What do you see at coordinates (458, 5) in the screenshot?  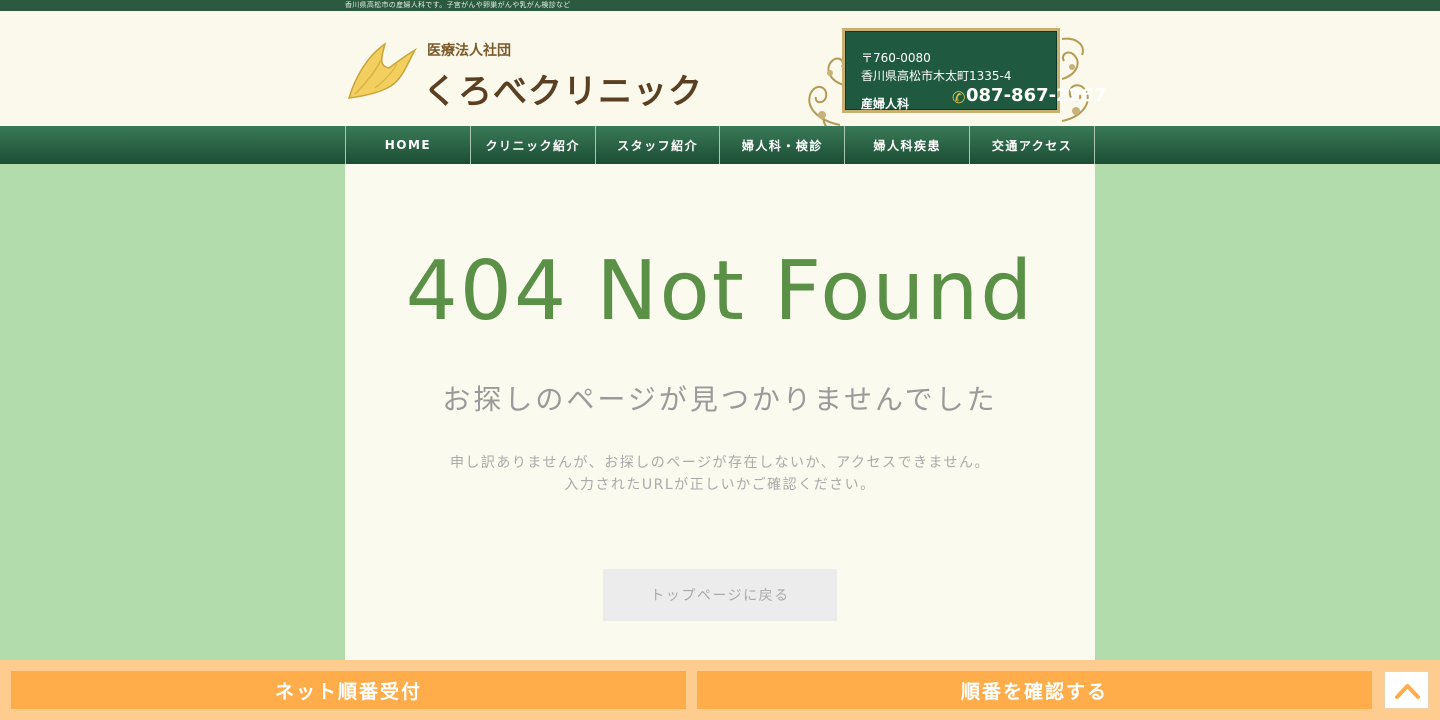 I see `site-description: 香川県高松市の産婦人科です。子宮がんや卵巣がんや乳がん検診など` at bounding box center [458, 5].